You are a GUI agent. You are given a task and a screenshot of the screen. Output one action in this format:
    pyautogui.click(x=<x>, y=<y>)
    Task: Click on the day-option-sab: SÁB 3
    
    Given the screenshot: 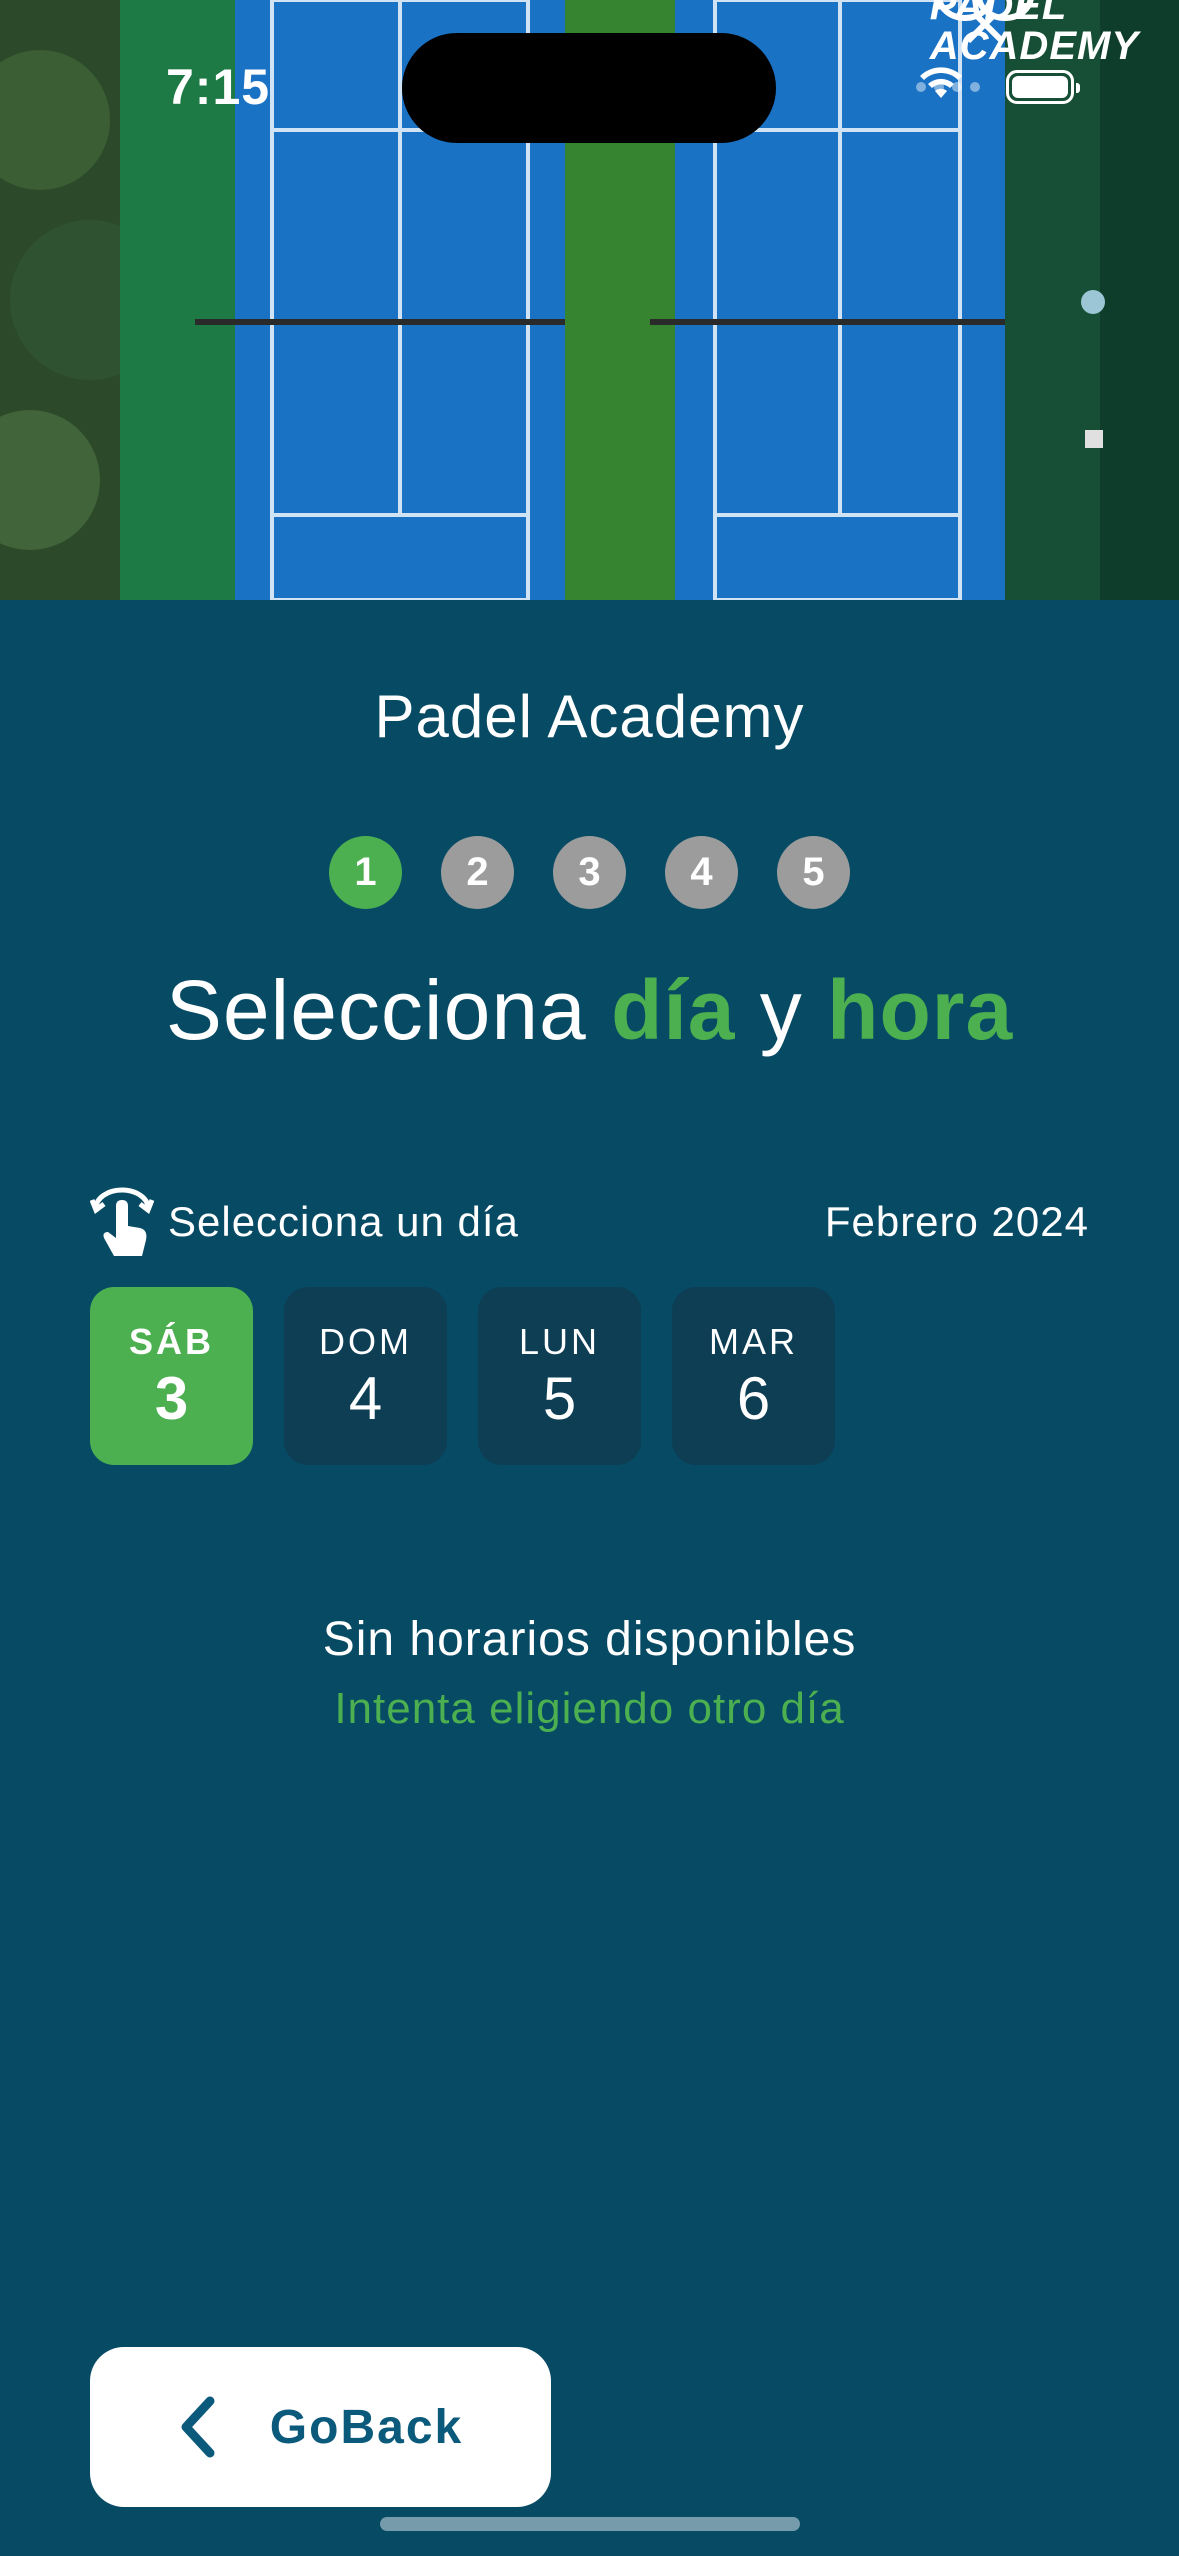 What is the action you would take?
    pyautogui.click(x=171, y=1376)
    